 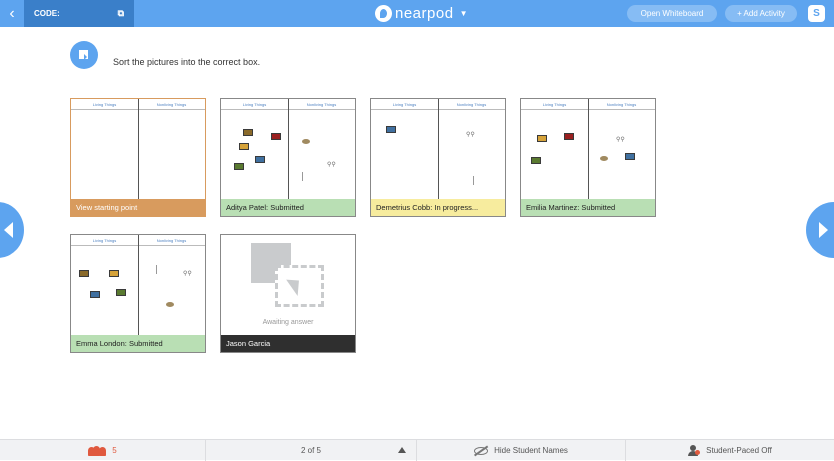 I want to click on page-indicator: 2 of 5, so click(x=310, y=450).